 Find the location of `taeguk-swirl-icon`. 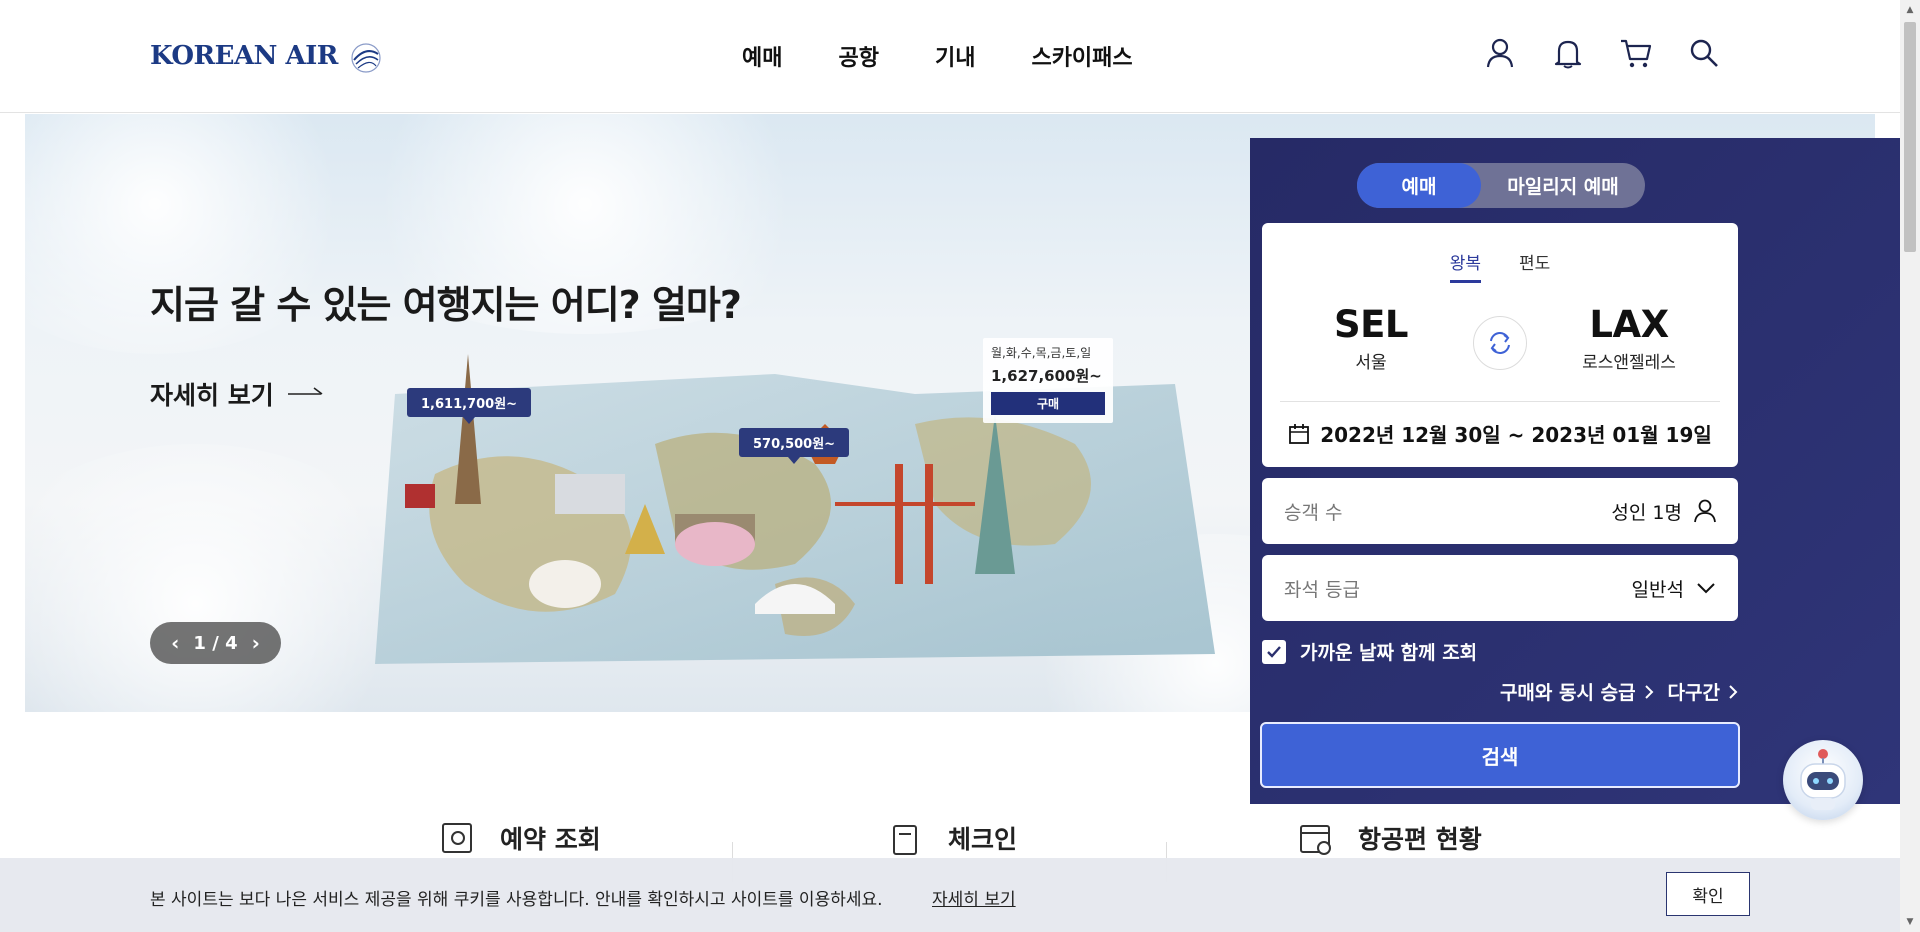

taeguk-swirl-icon is located at coordinates (366, 58).